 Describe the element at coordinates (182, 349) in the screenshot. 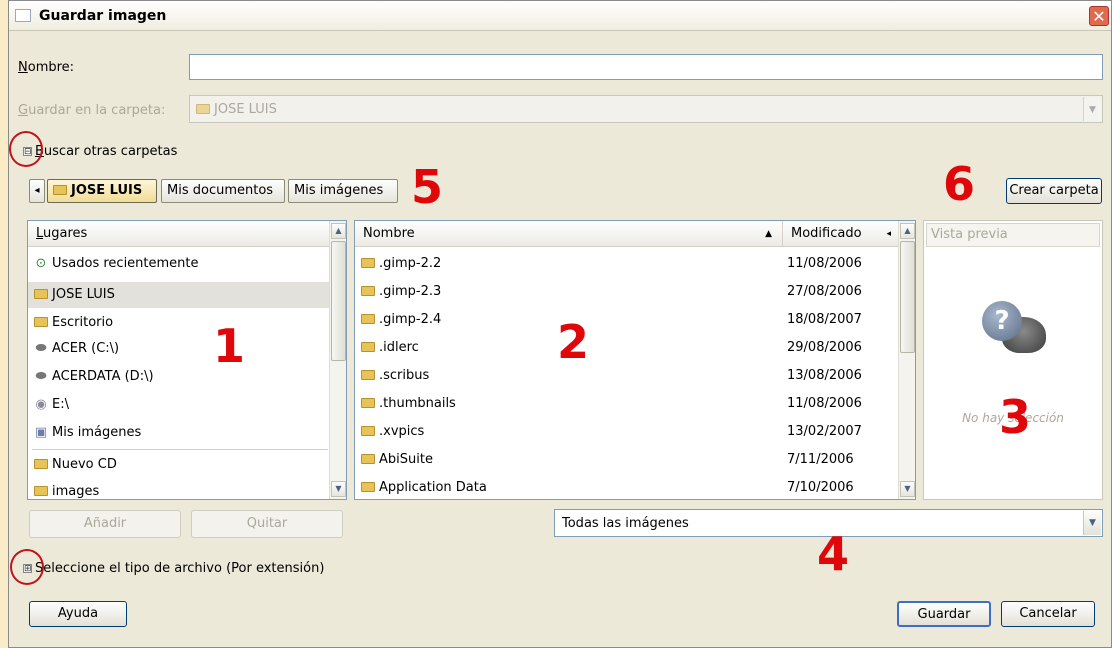

I see `place-item: ⬬ ACER (C:\)` at that location.